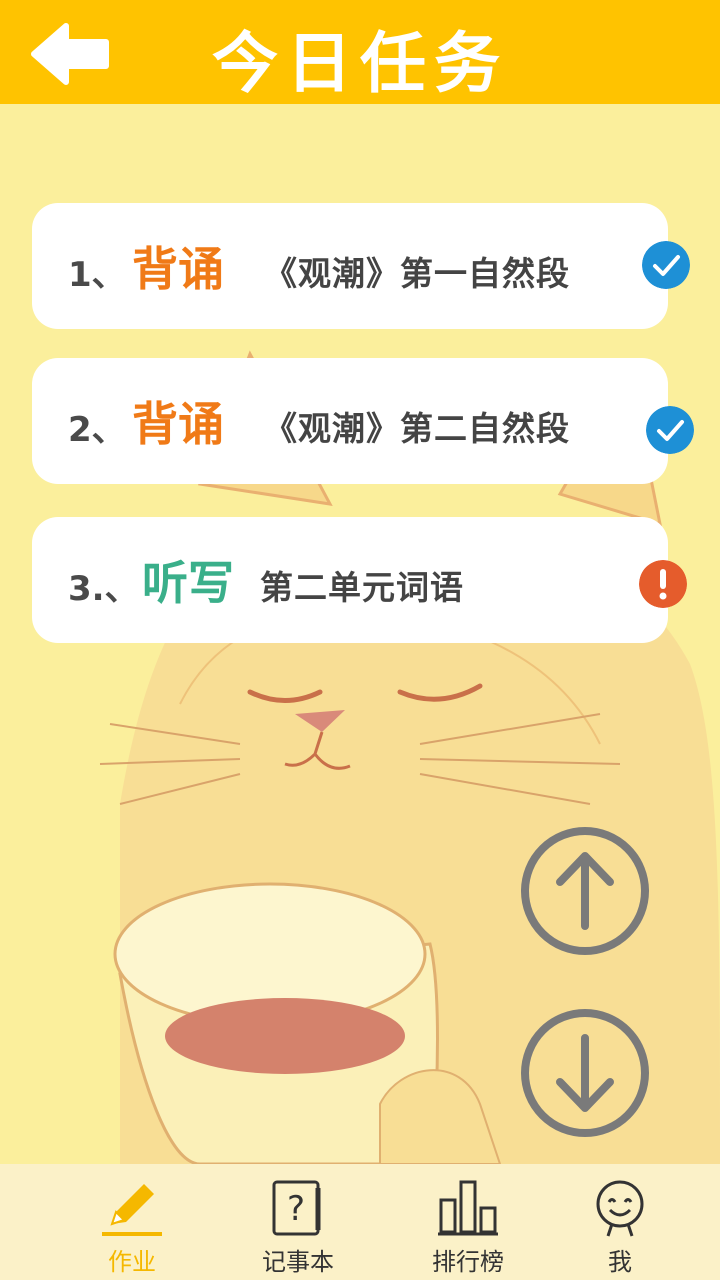 The height and width of the screenshot is (1280, 720). I want to click on page-title: 今日任务, so click(360, 63).